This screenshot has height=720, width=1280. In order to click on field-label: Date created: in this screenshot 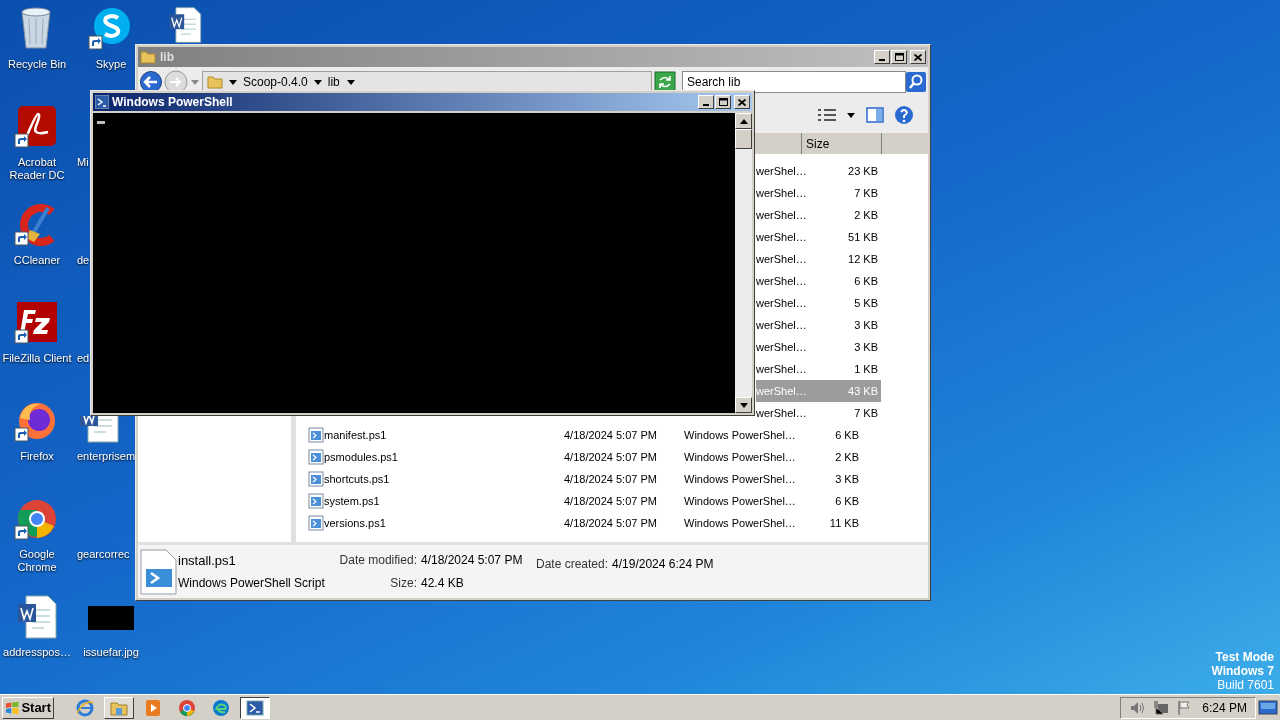, I will do `click(572, 564)`.